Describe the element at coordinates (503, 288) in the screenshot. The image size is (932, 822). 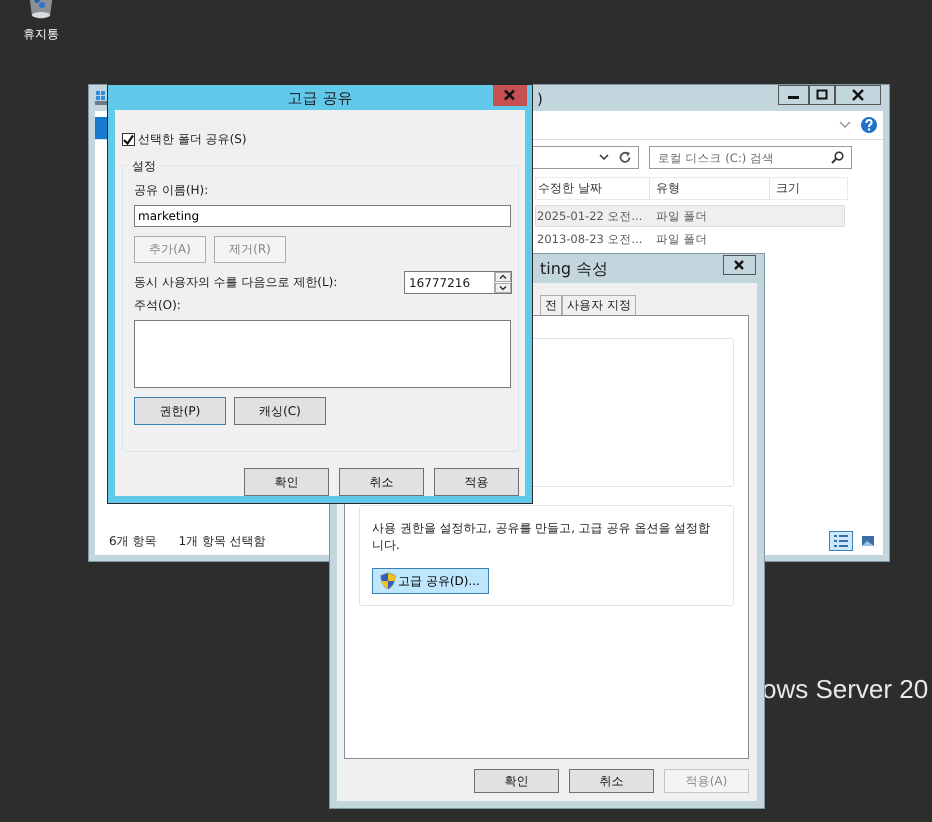
I see `spin-down-button` at that location.